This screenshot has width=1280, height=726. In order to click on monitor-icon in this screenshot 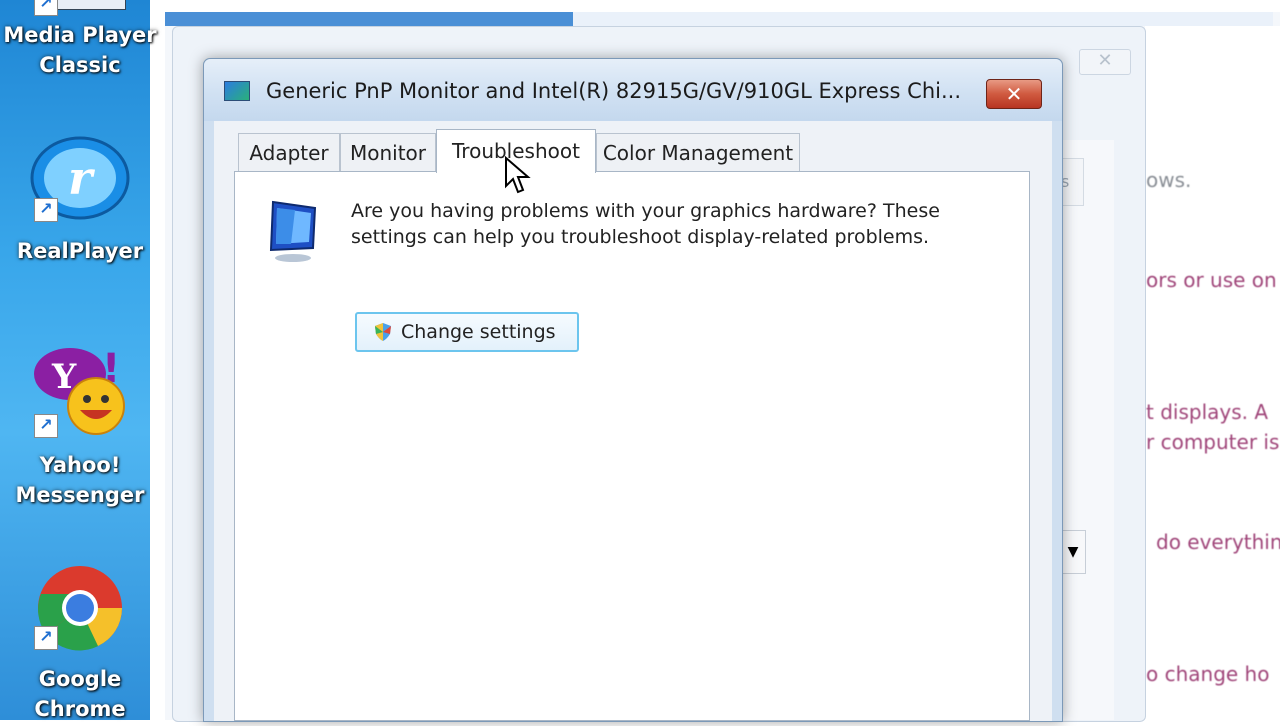, I will do `click(293, 231)`.